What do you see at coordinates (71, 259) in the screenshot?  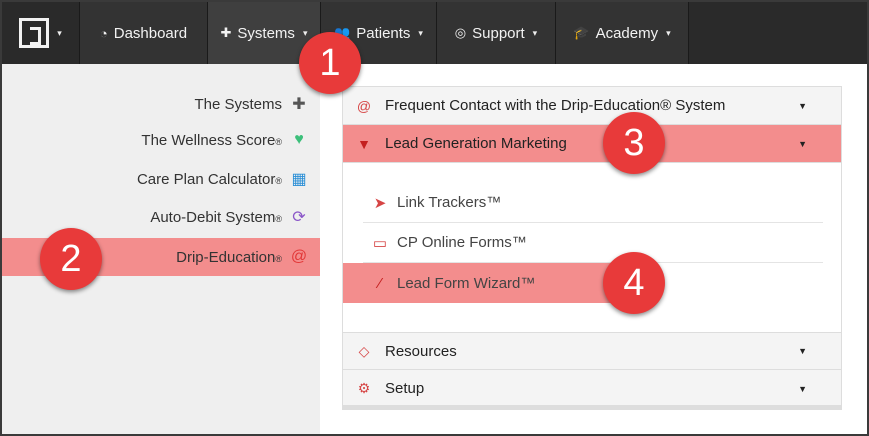 I see `callout-badge-2: 2` at bounding box center [71, 259].